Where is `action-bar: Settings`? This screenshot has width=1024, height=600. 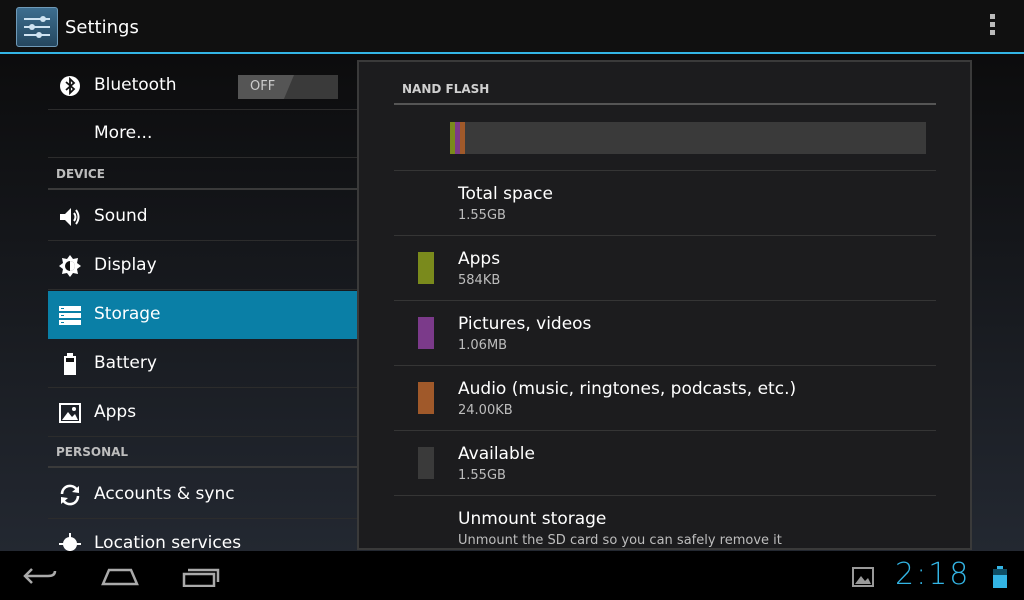 action-bar: Settings is located at coordinates (512, 27).